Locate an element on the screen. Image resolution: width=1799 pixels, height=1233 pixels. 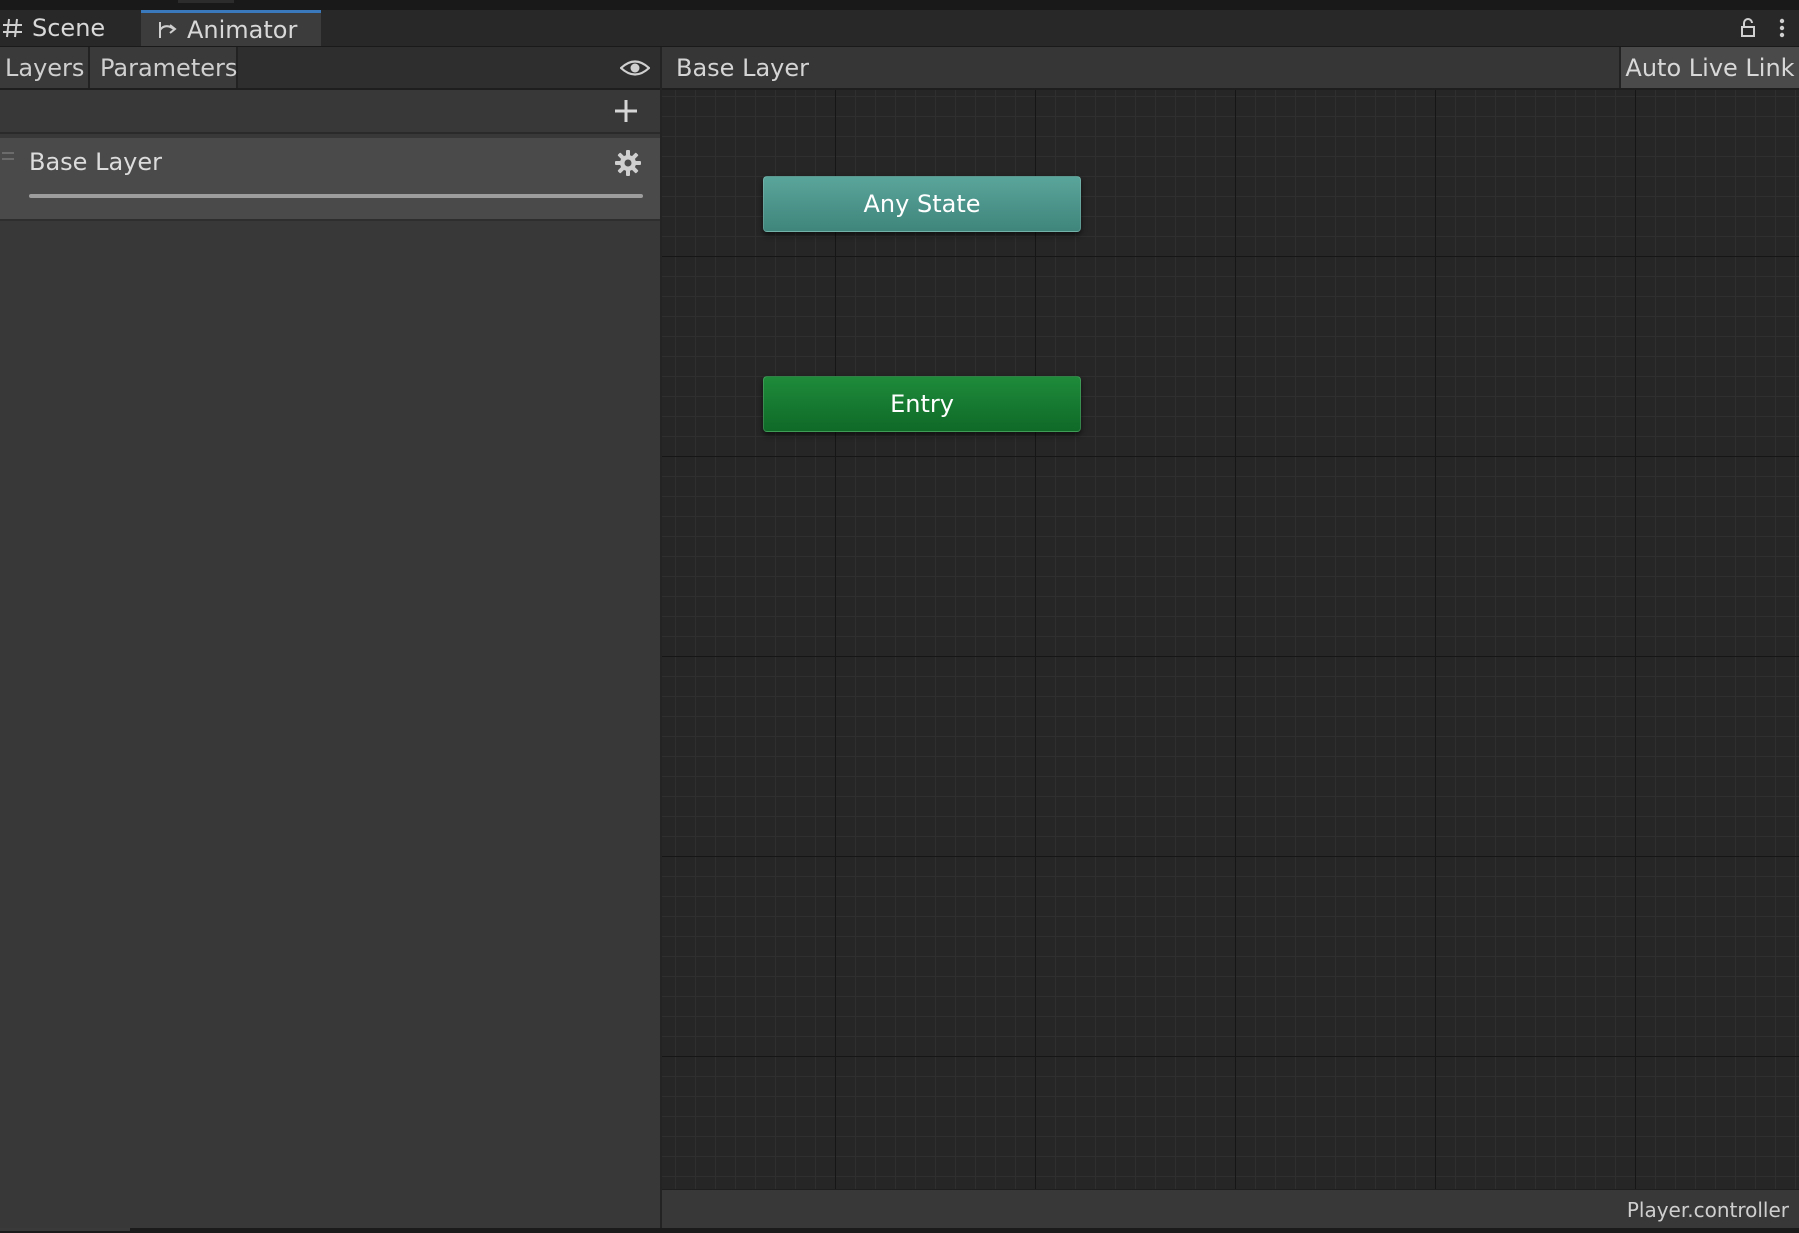
window-tab-bar: Scene Animator is located at coordinates (899, 28).